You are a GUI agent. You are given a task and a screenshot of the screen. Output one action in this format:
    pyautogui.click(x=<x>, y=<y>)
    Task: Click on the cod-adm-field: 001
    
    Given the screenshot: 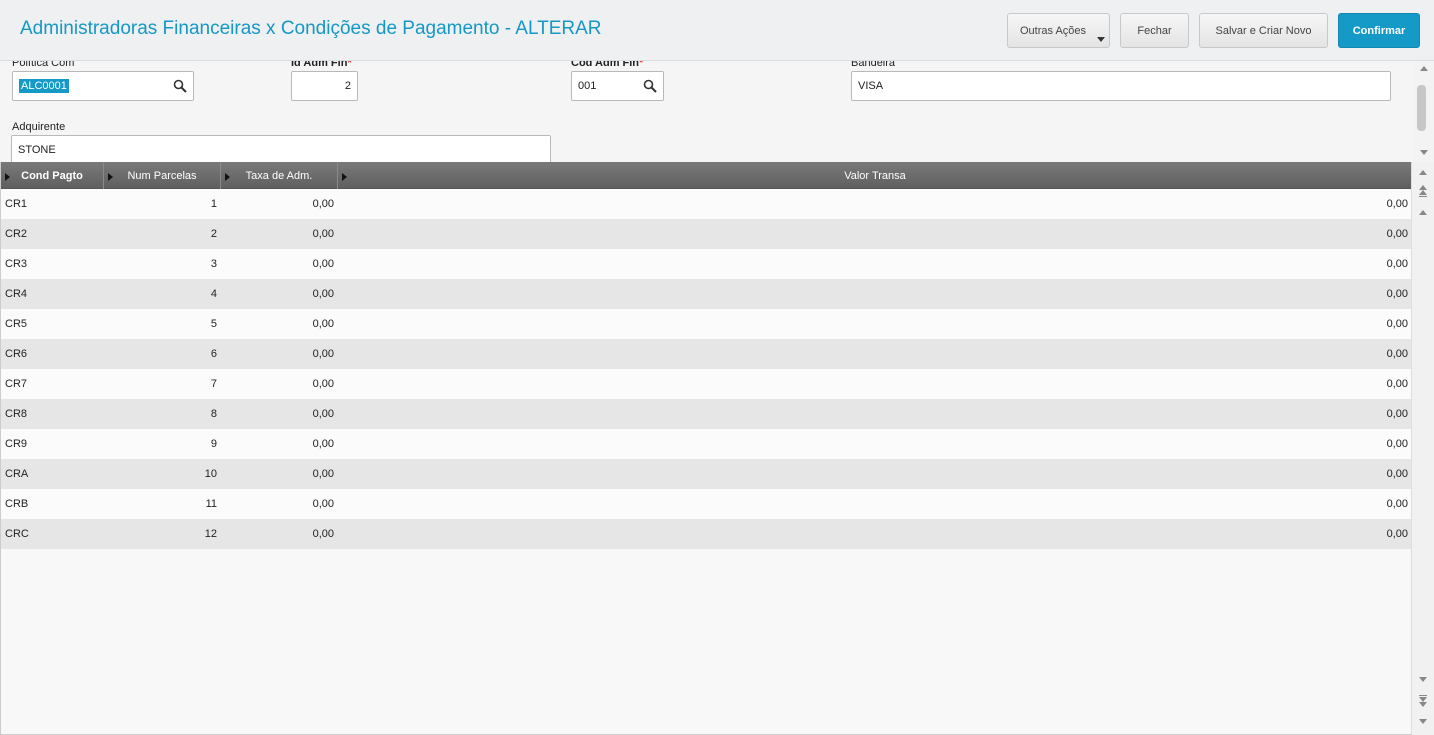 What is the action you would take?
    pyautogui.click(x=617, y=86)
    